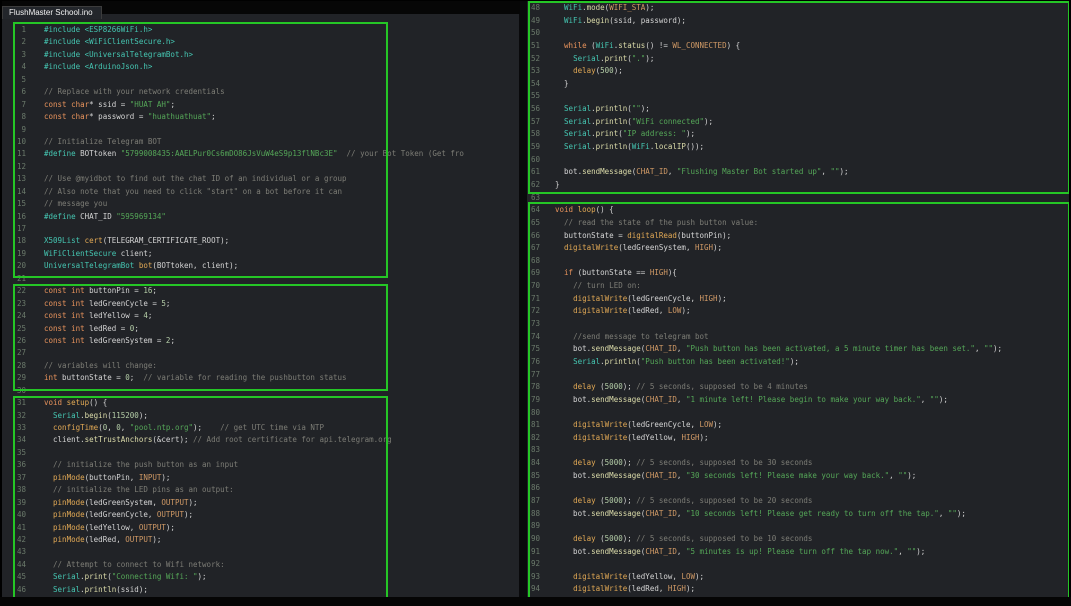 This screenshot has width=1071, height=606. Describe the element at coordinates (259, 42) in the screenshot. I see `code-line: 2 #include <WiFiClientSecure.h>` at that location.